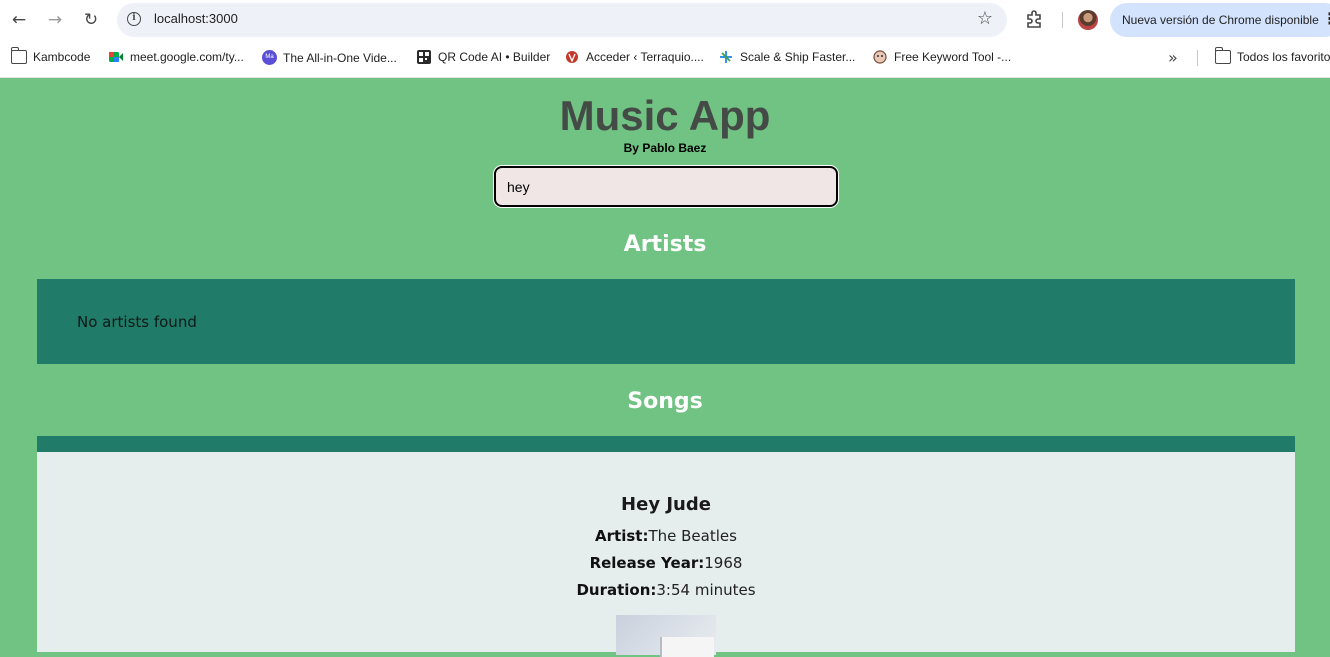 Image resolution: width=1330 pixels, height=657 pixels. I want to click on extensions-icon, so click(1034, 19).